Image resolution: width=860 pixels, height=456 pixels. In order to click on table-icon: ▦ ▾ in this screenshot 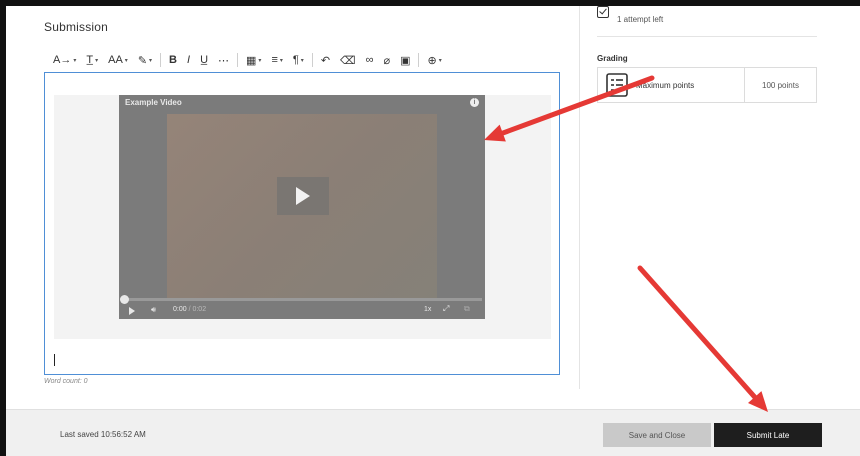, I will do `click(253, 60)`.